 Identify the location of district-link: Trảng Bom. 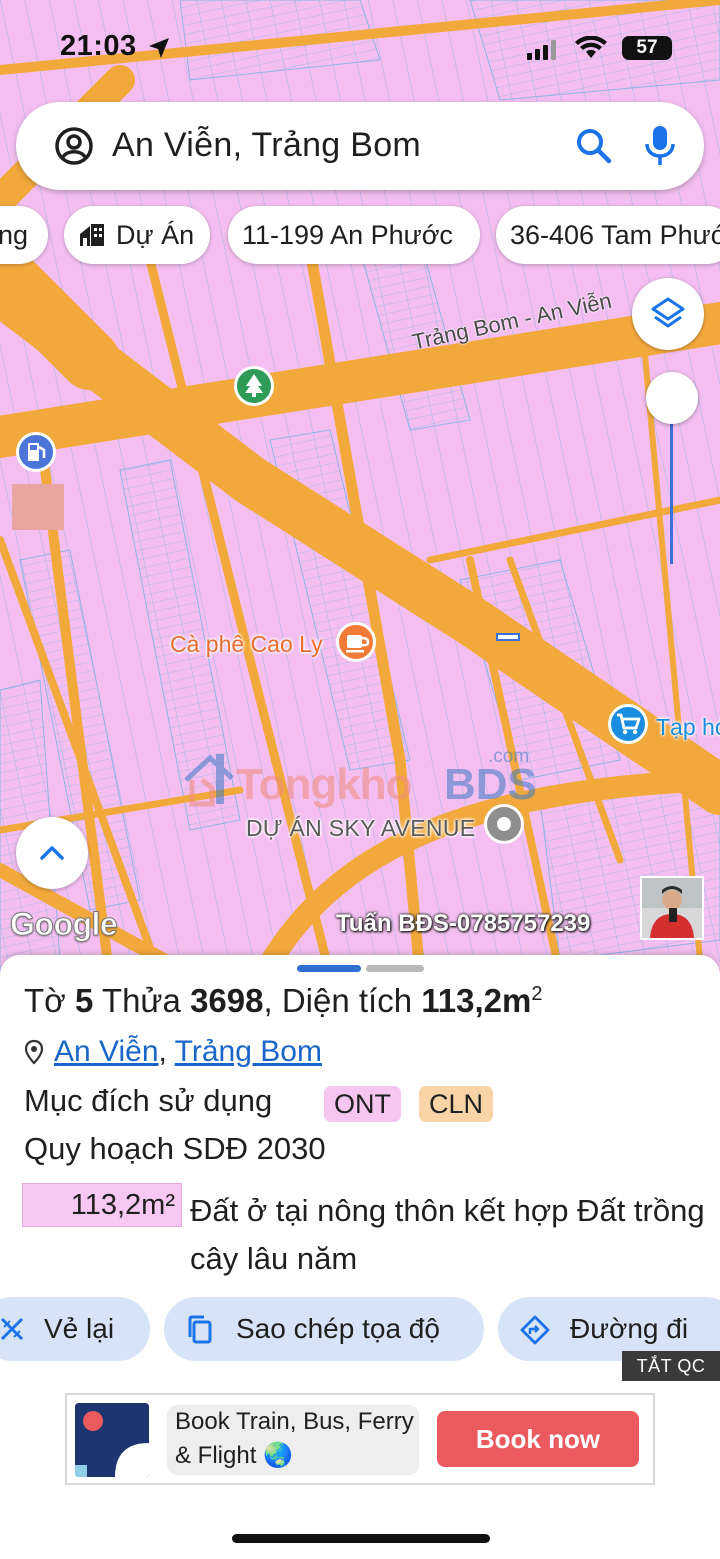
(248, 1051).